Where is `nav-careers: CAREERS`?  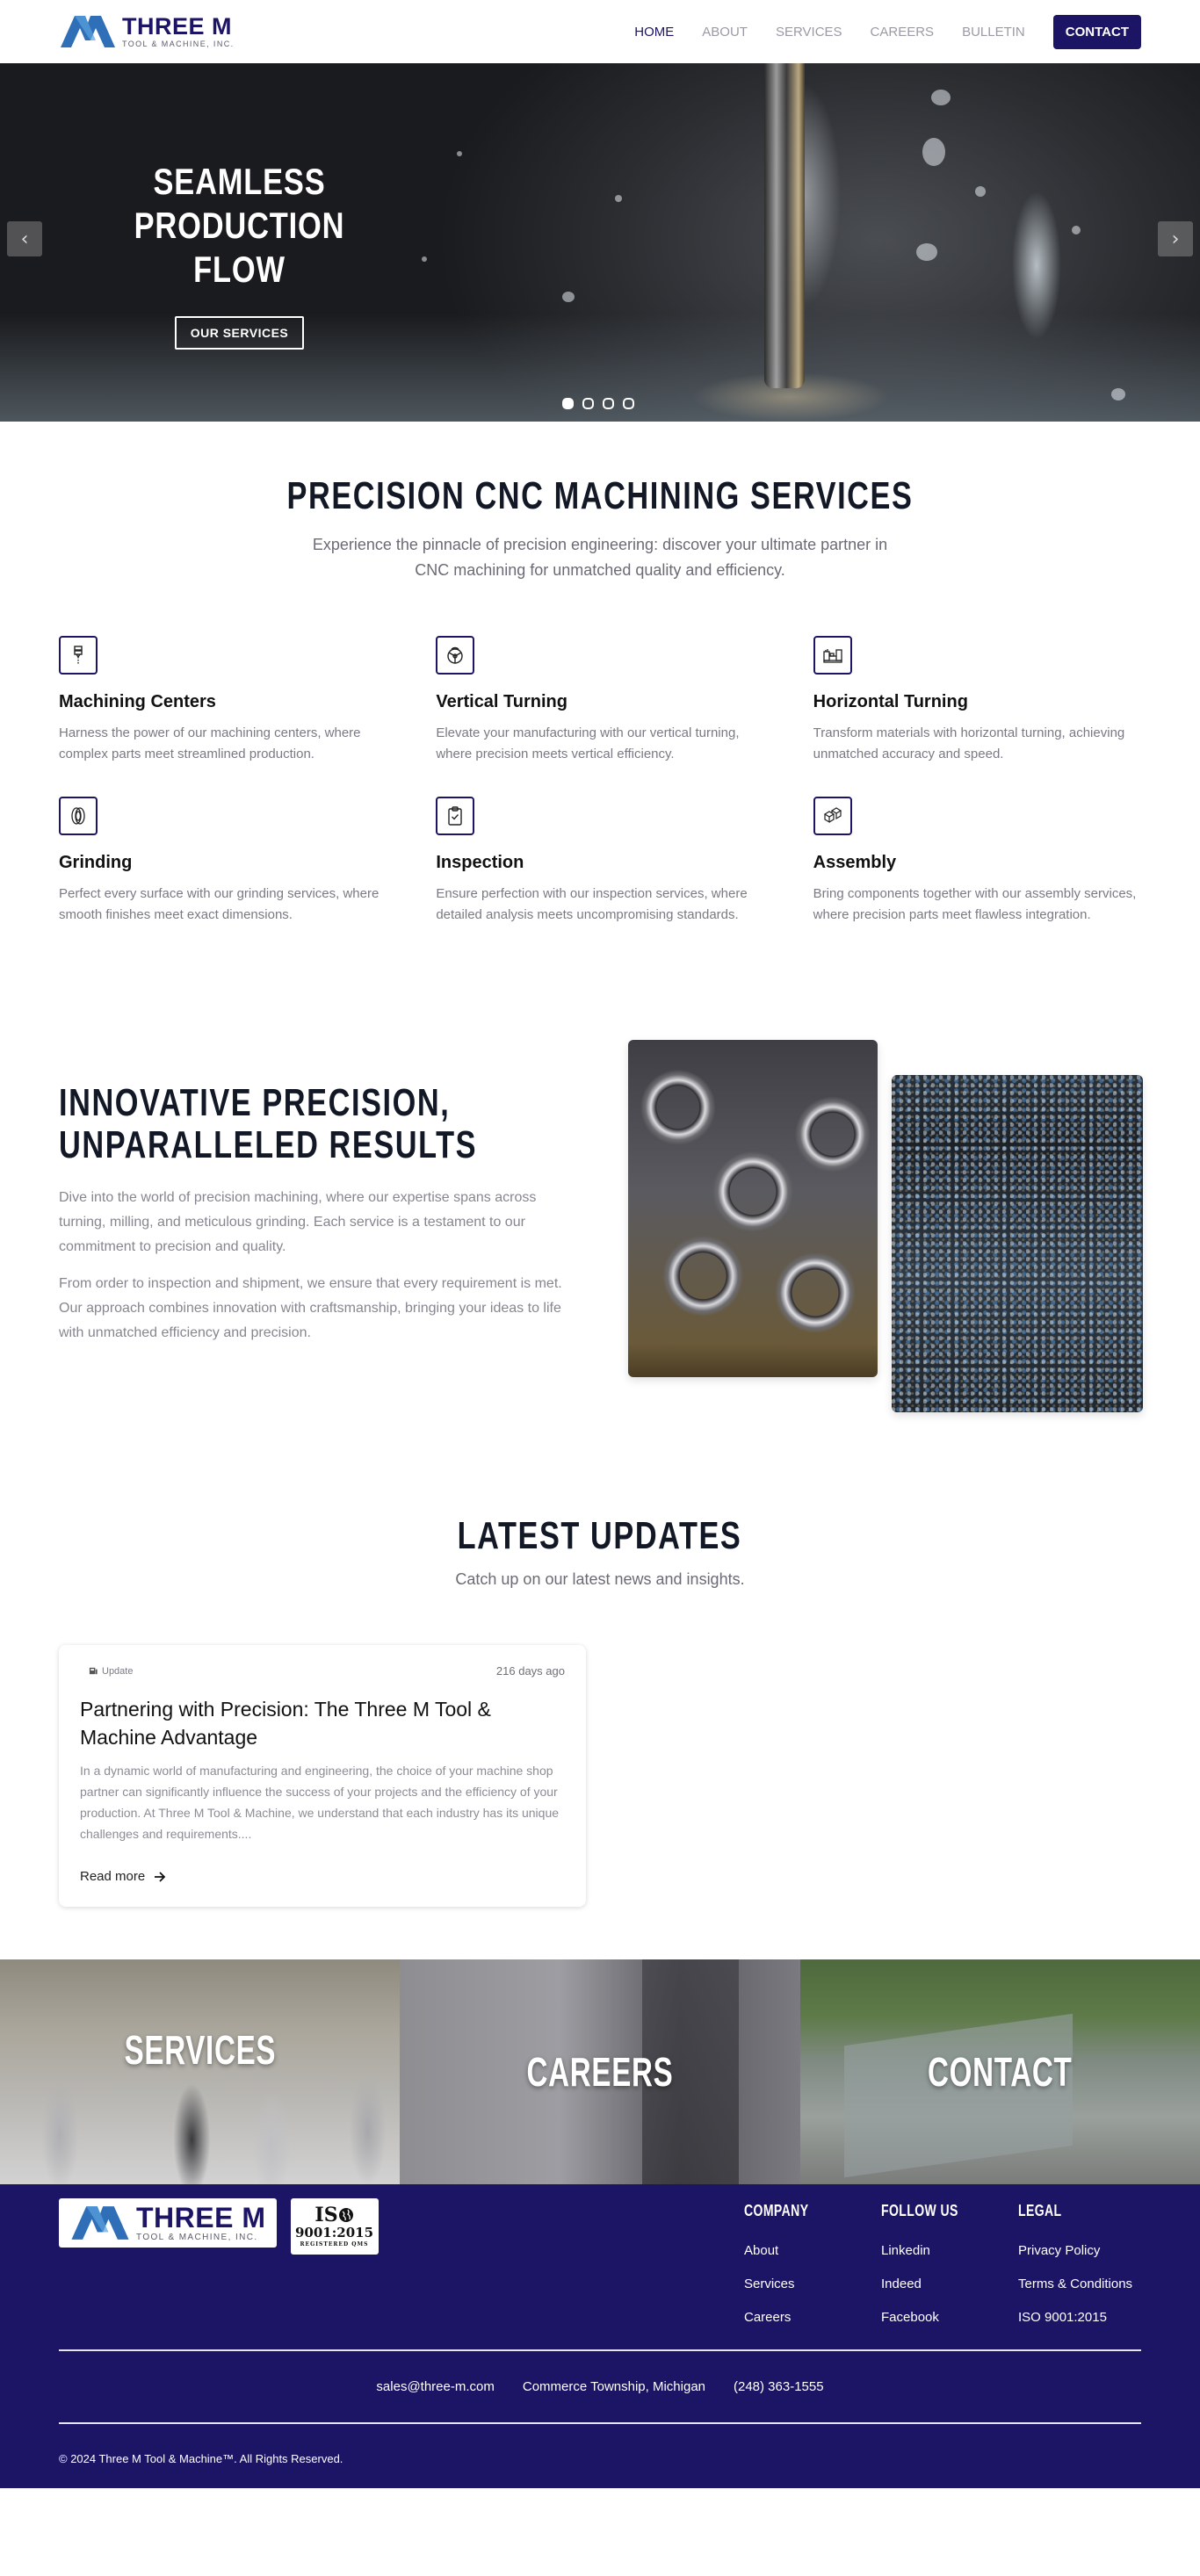 nav-careers: CAREERS is located at coordinates (903, 32).